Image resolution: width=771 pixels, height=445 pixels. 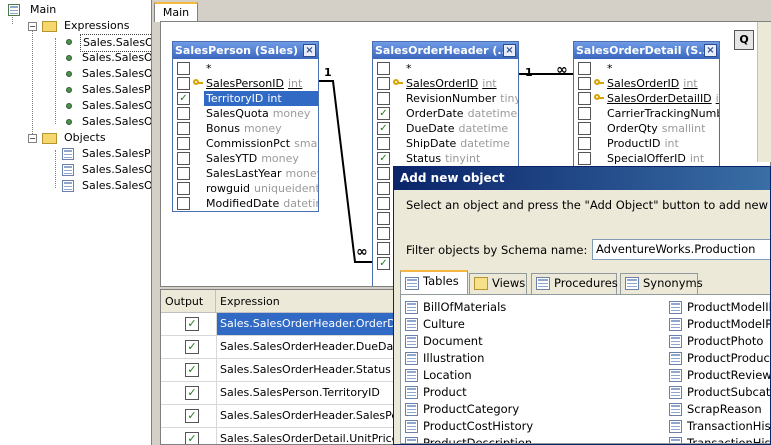 I want to click on tab-main: Main, so click(x=176, y=12).